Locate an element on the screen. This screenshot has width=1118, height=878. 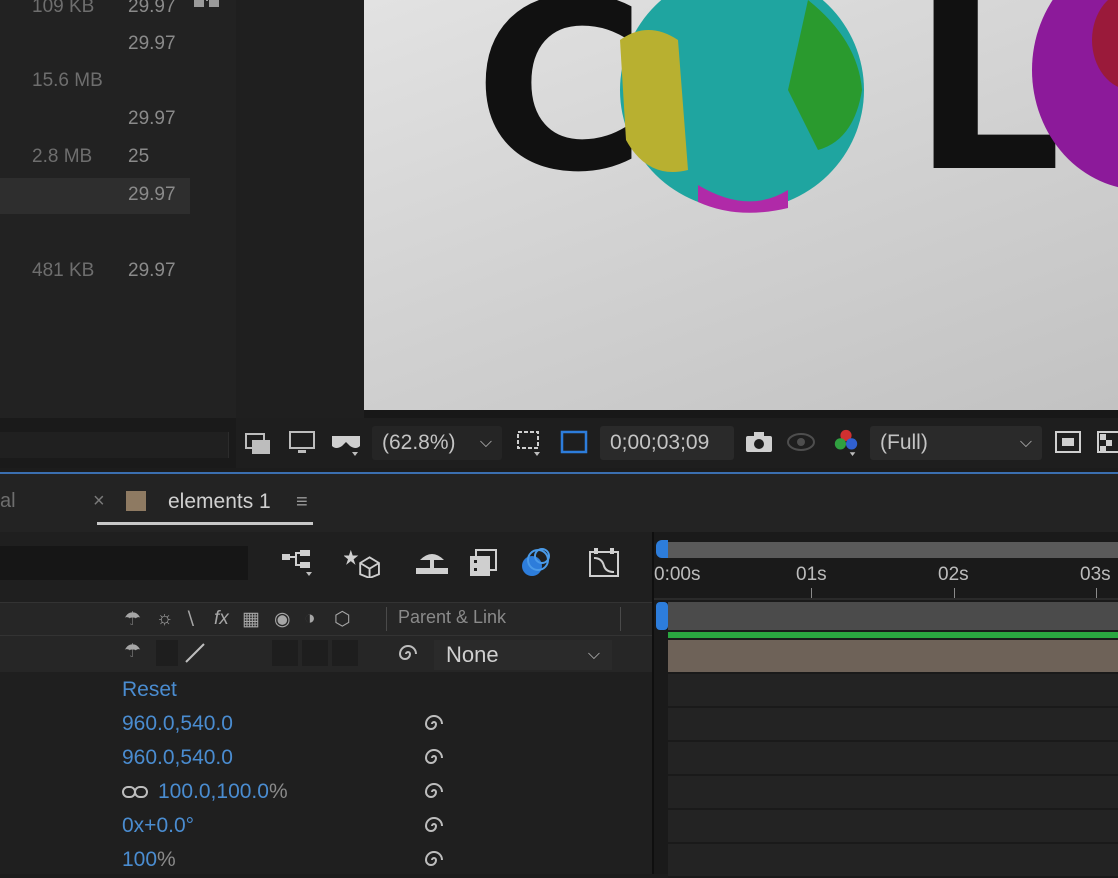
quality-switch-icon: ∖ is located at coordinates (190, 619).